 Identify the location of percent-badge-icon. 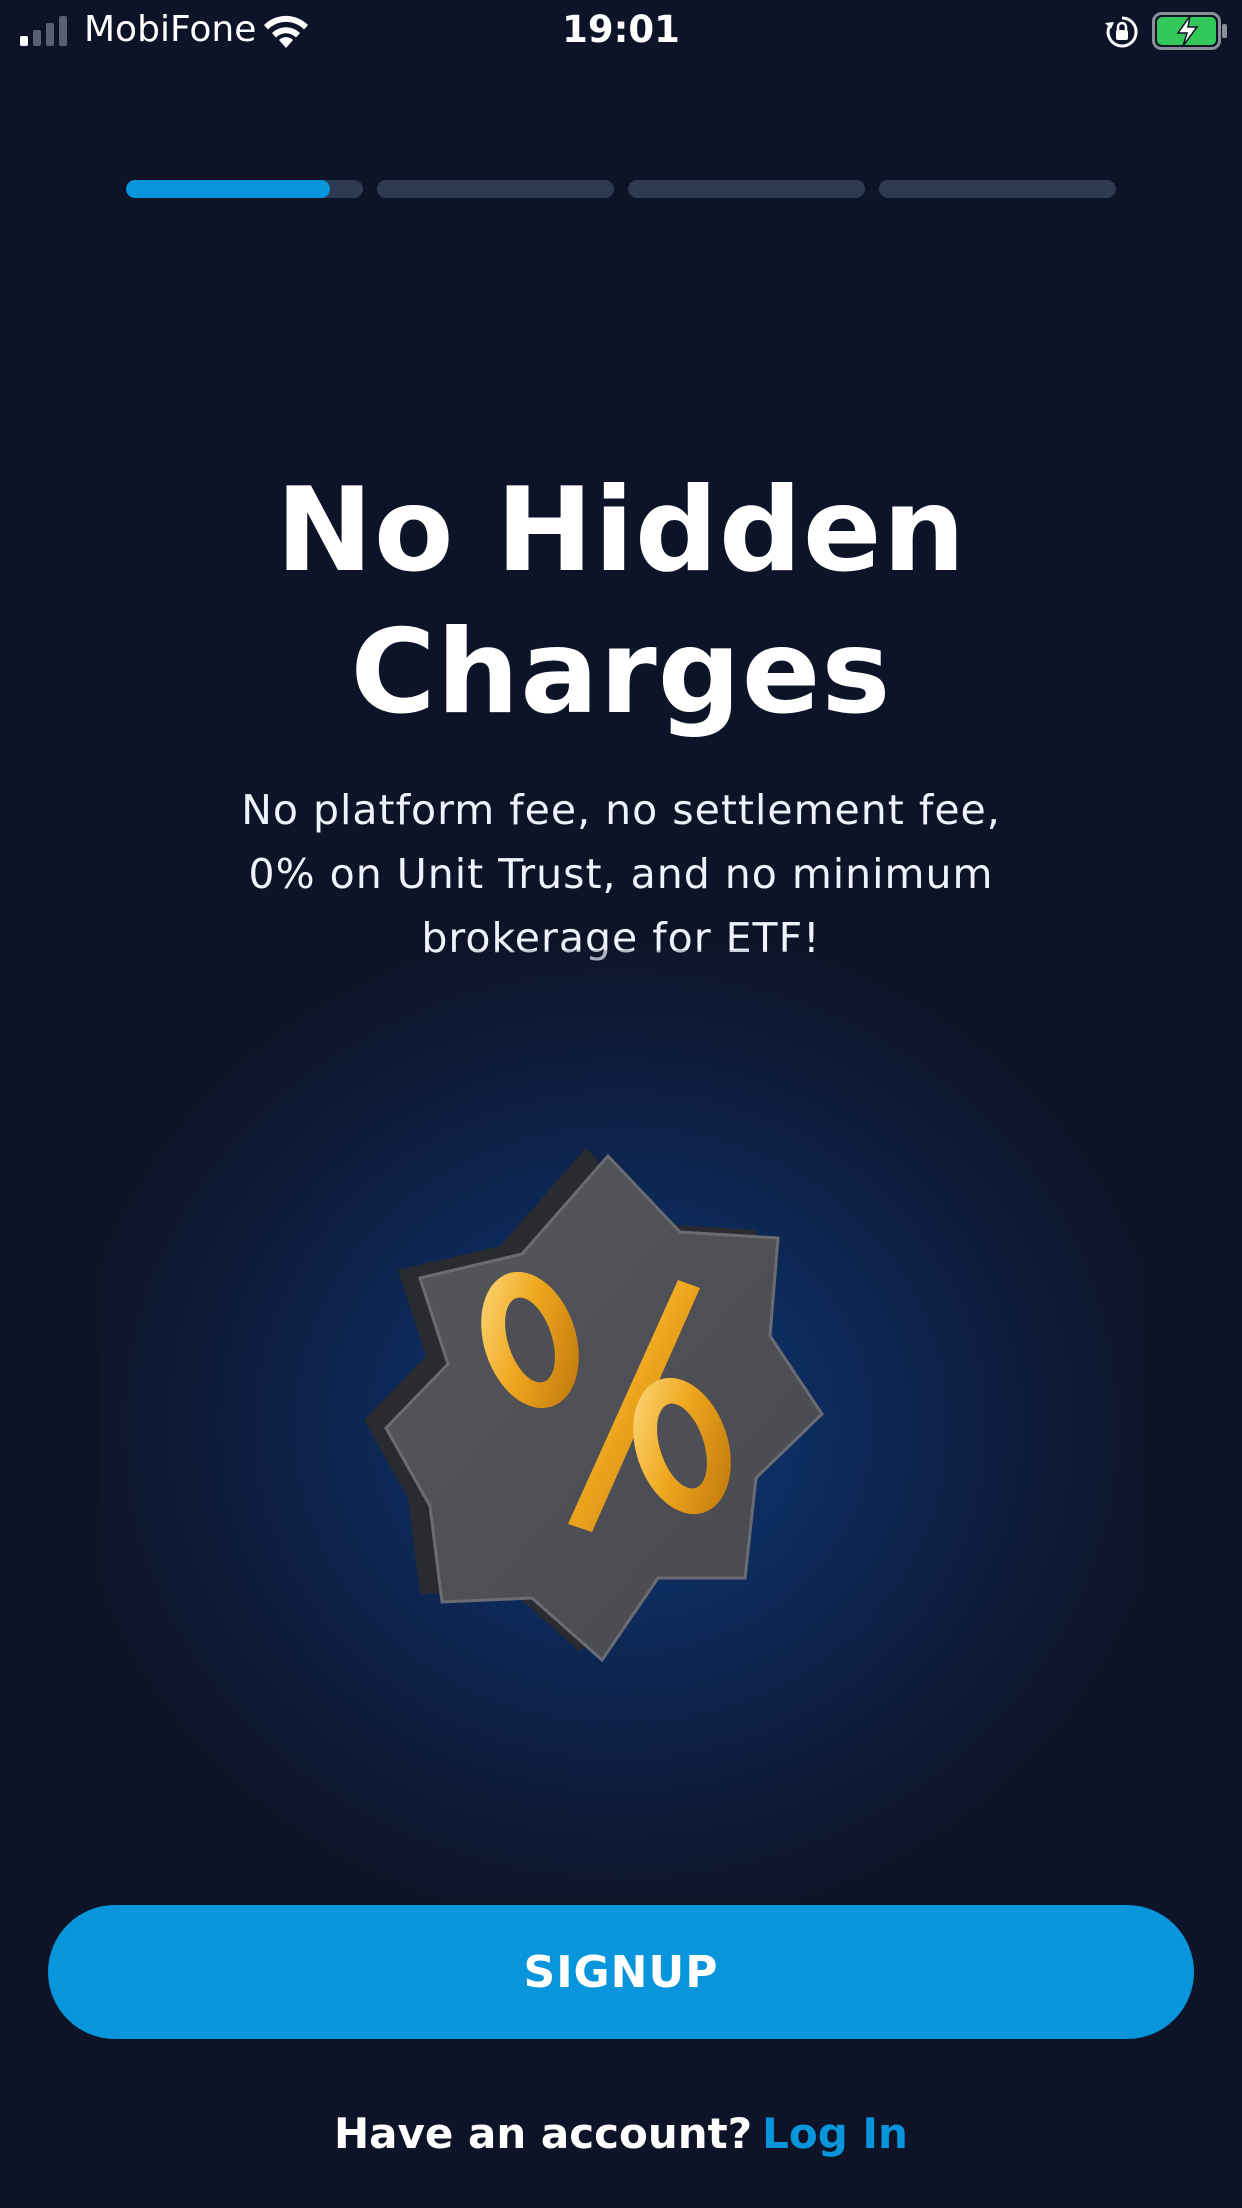
(594, 1405).